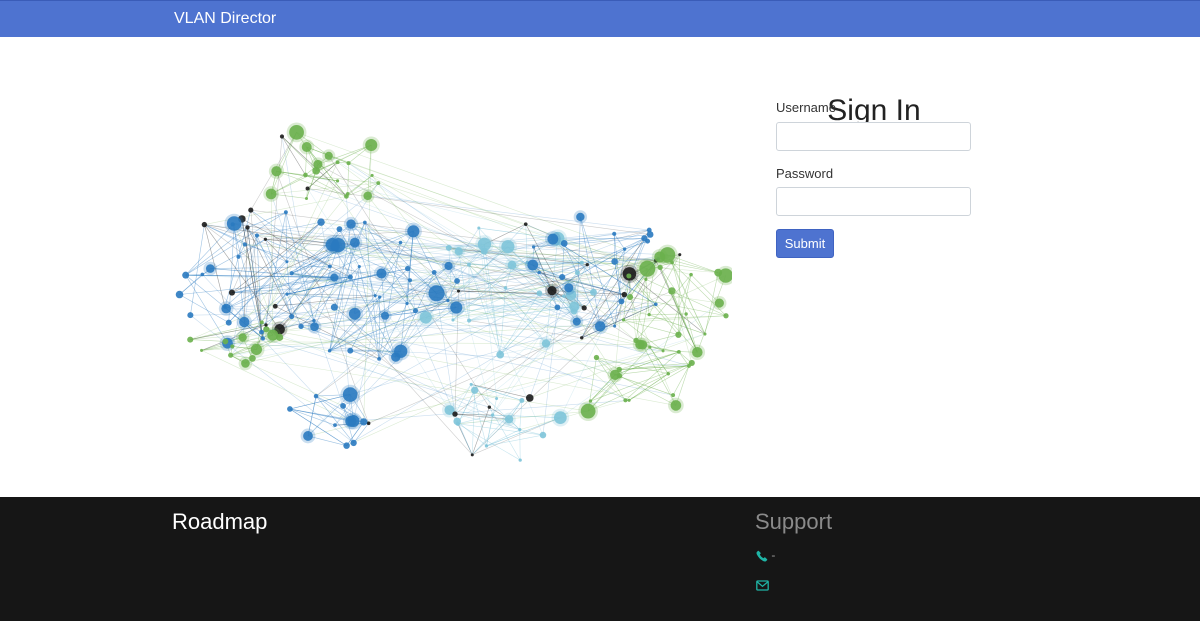 This screenshot has width=1200, height=621. I want to click on roadmap-heading: Roadmap, so click(220, 521).